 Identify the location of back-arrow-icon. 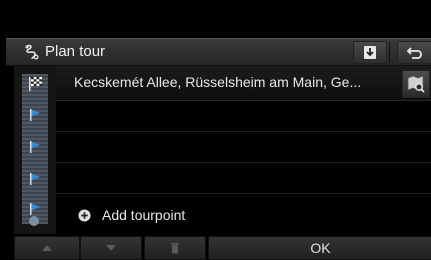
(414, 52).